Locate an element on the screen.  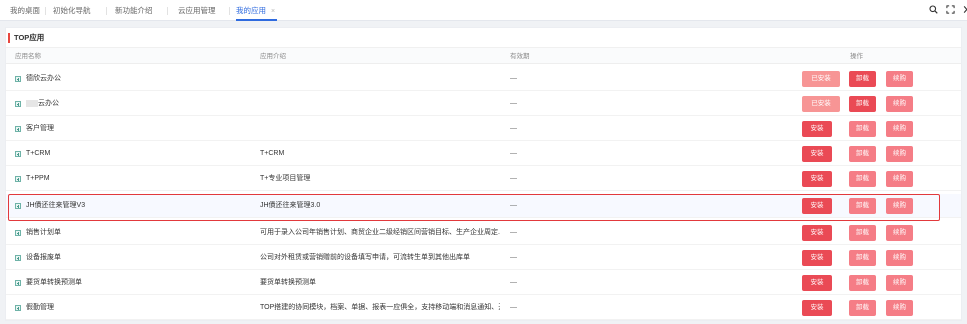
tab-my-desktop: 我的桌面 is located at coordinates (25, 10).